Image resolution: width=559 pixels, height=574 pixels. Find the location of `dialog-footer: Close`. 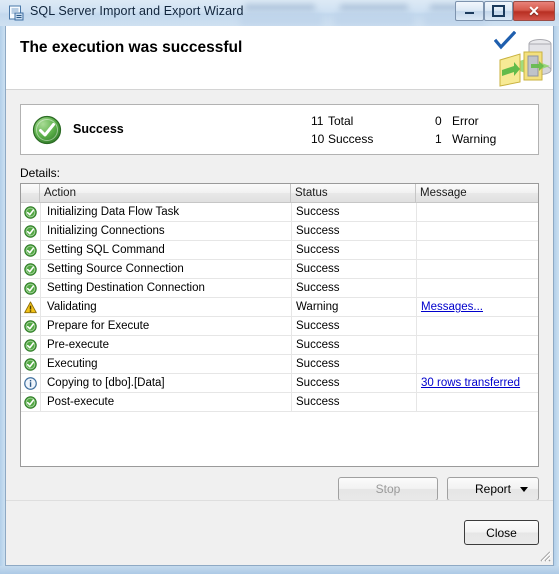

dialog-footer: Close is located at coordinates (279, 532).